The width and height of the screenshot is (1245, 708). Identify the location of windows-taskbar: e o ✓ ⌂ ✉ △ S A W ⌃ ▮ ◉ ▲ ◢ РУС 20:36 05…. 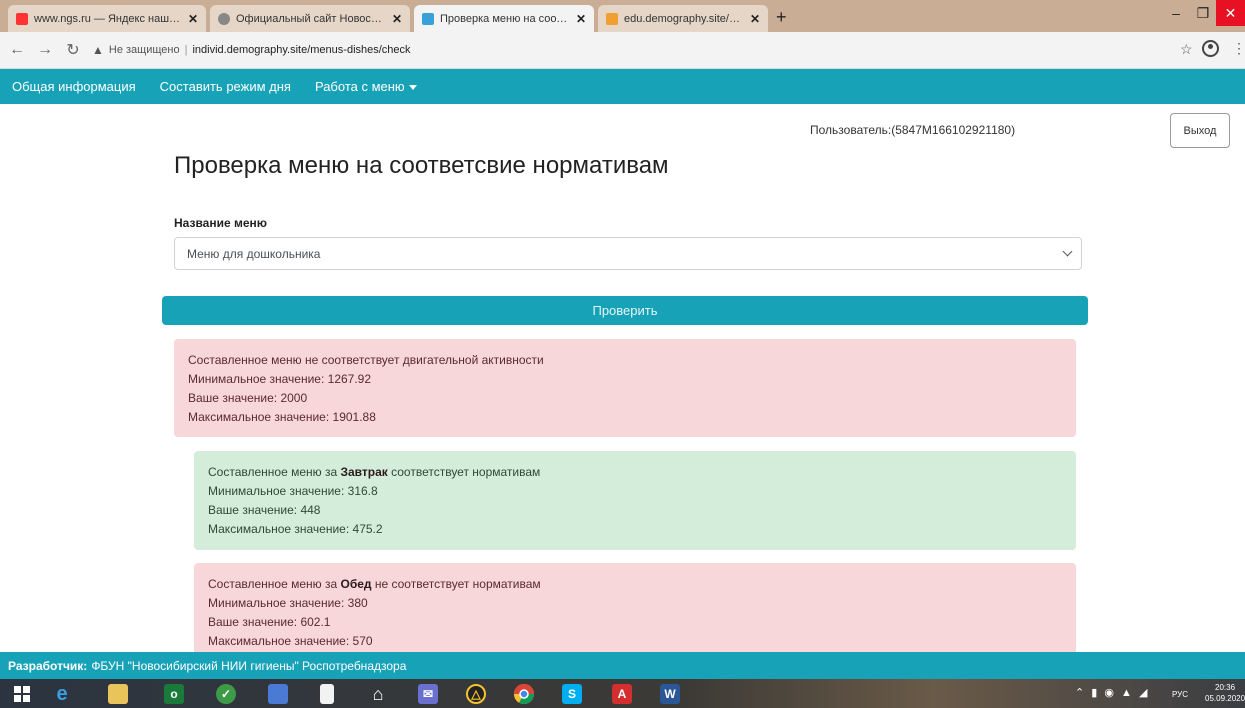
(622, 693).